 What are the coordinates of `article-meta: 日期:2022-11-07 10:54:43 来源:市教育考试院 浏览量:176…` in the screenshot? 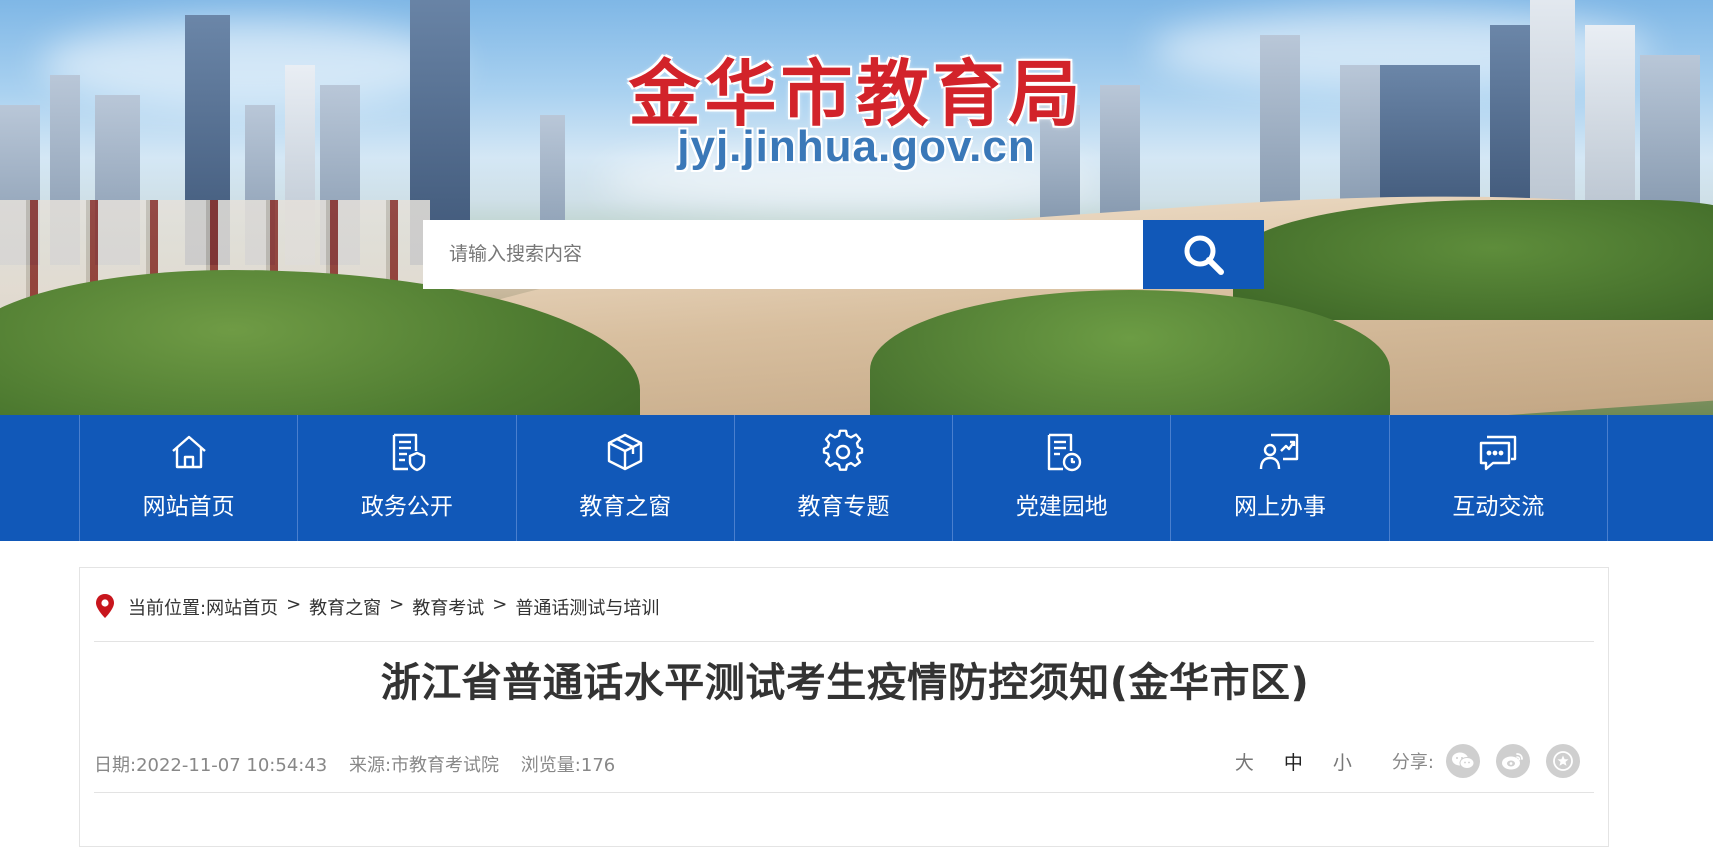 It's located at (844, 768).